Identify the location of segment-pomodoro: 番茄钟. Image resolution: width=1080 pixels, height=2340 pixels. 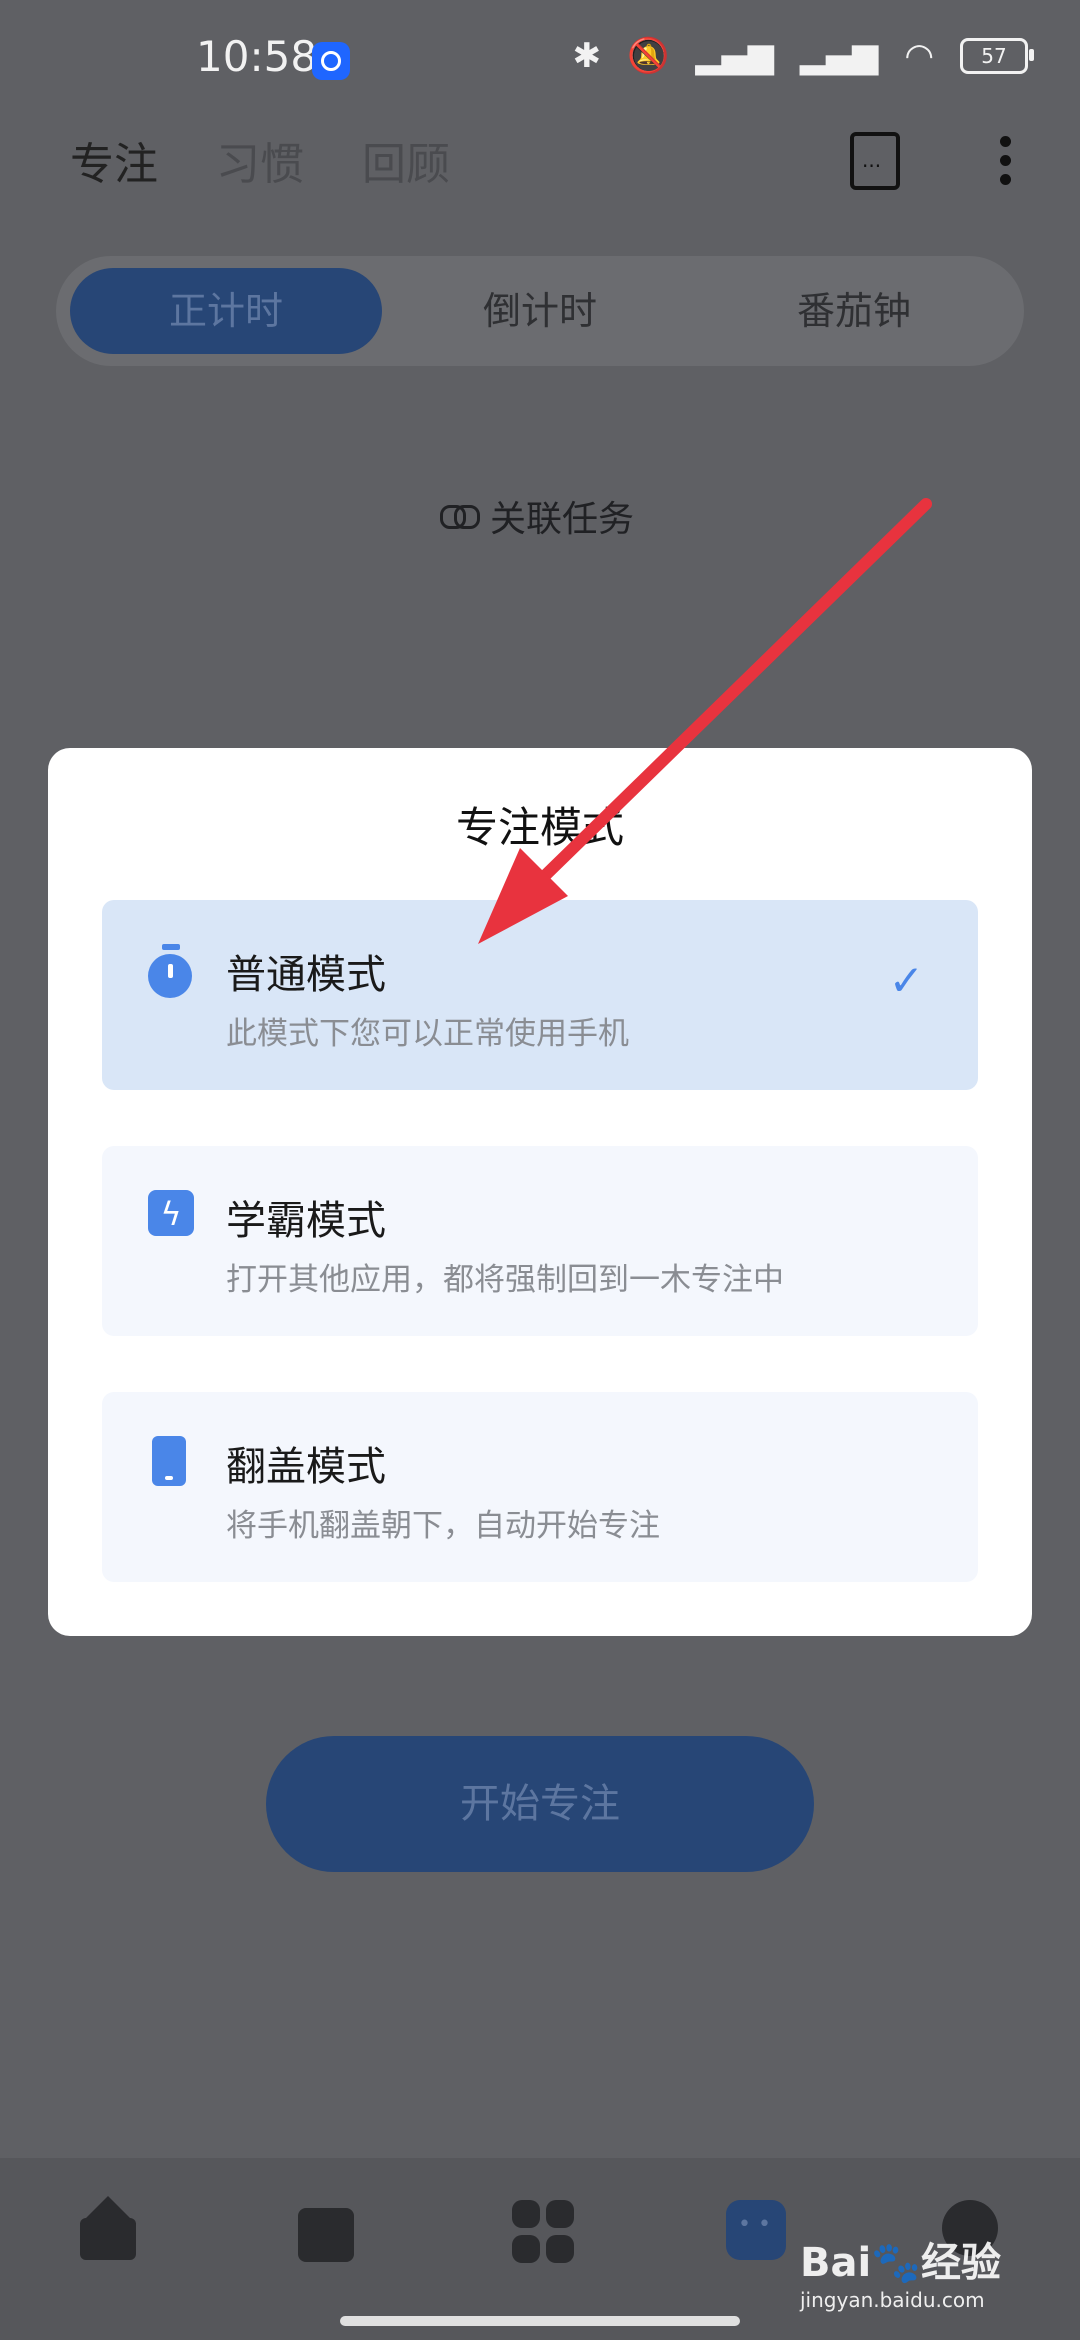
(854, 311).